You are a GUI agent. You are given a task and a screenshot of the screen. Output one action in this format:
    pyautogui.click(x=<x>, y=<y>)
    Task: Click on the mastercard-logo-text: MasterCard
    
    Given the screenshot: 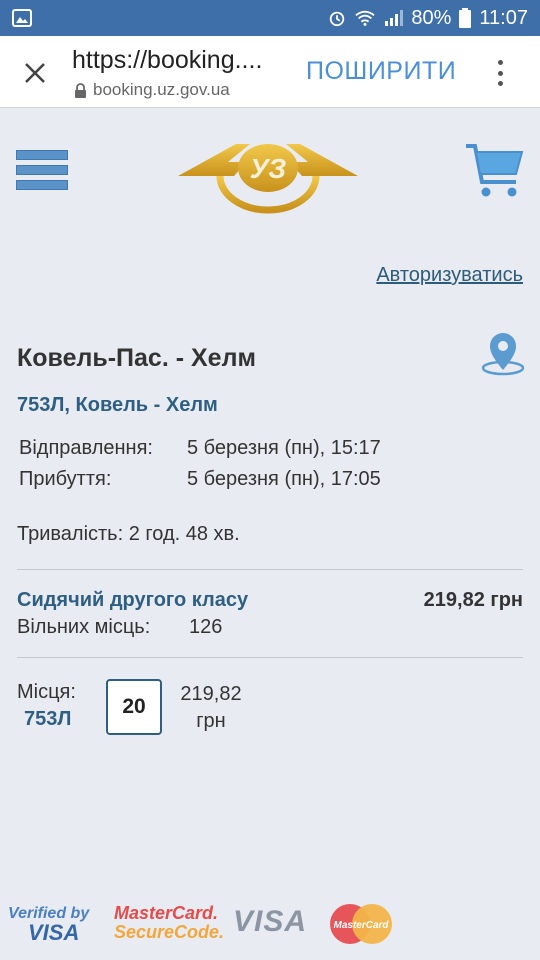 What is the action you would take?
    pyautogui.click(x=361, y=925)
    